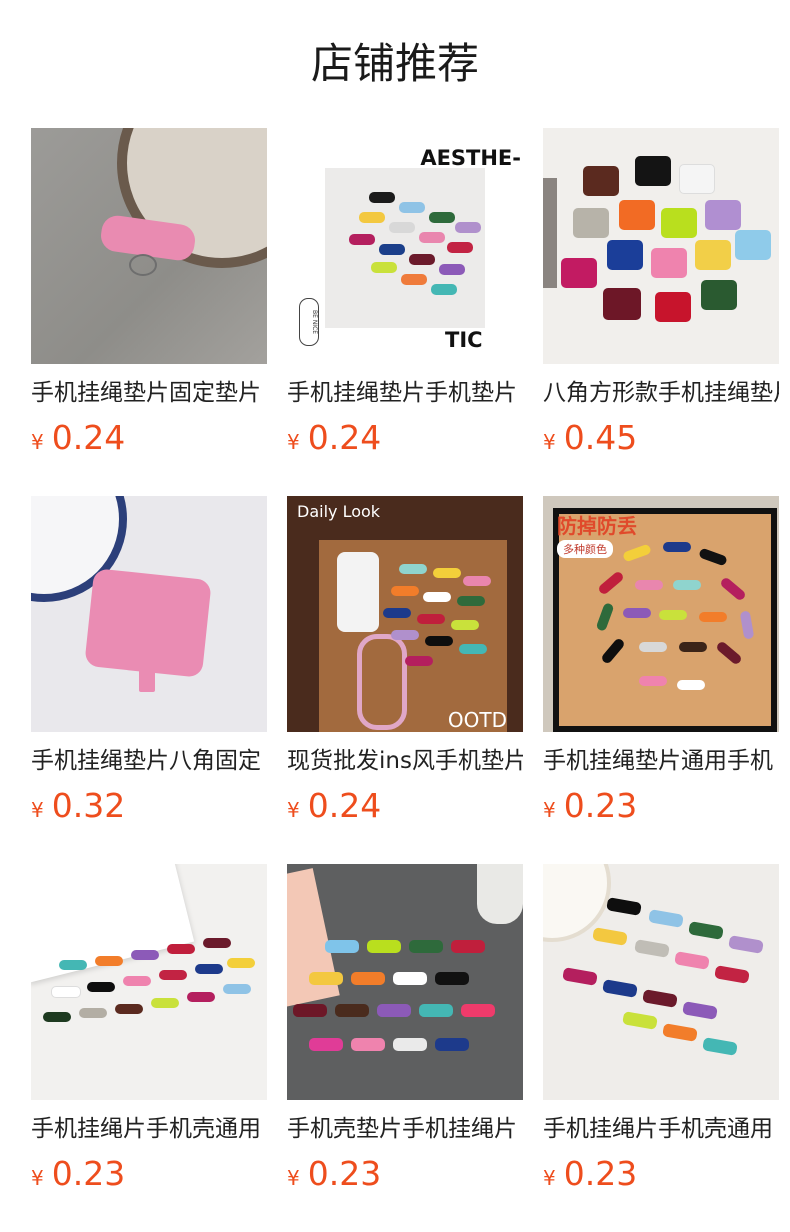 Image resolution: width=790 pixels, height=1232 pixels. Describe the element at coordinates (339, 511) in the screenshot. I see `image-caption-top: Daily Look` at that location.